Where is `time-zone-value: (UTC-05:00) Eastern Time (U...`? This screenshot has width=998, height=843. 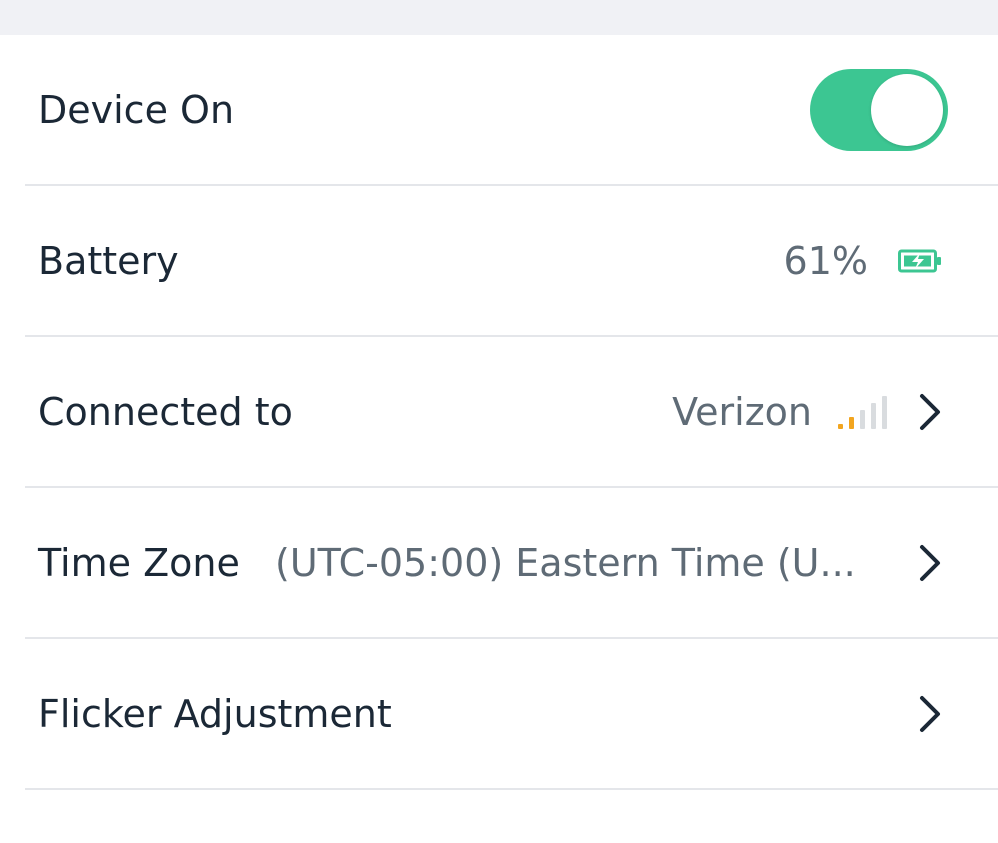 time-zone-value: (UTC-05:00) Eastern Time (U... is located at coordinates (565, 562).